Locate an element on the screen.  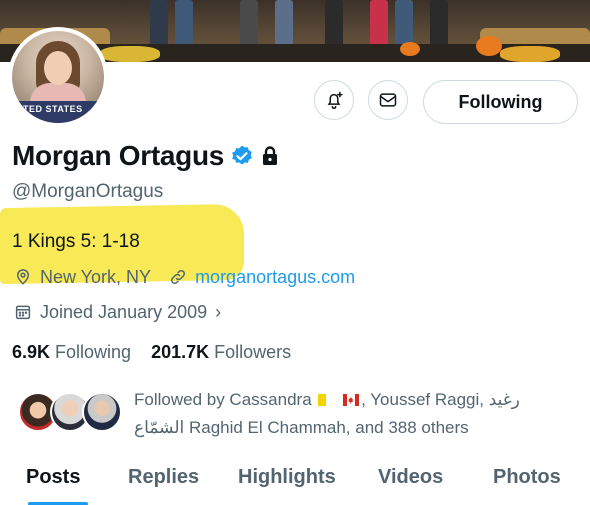
followed-by-avatars is located at coordinates (73, 415).